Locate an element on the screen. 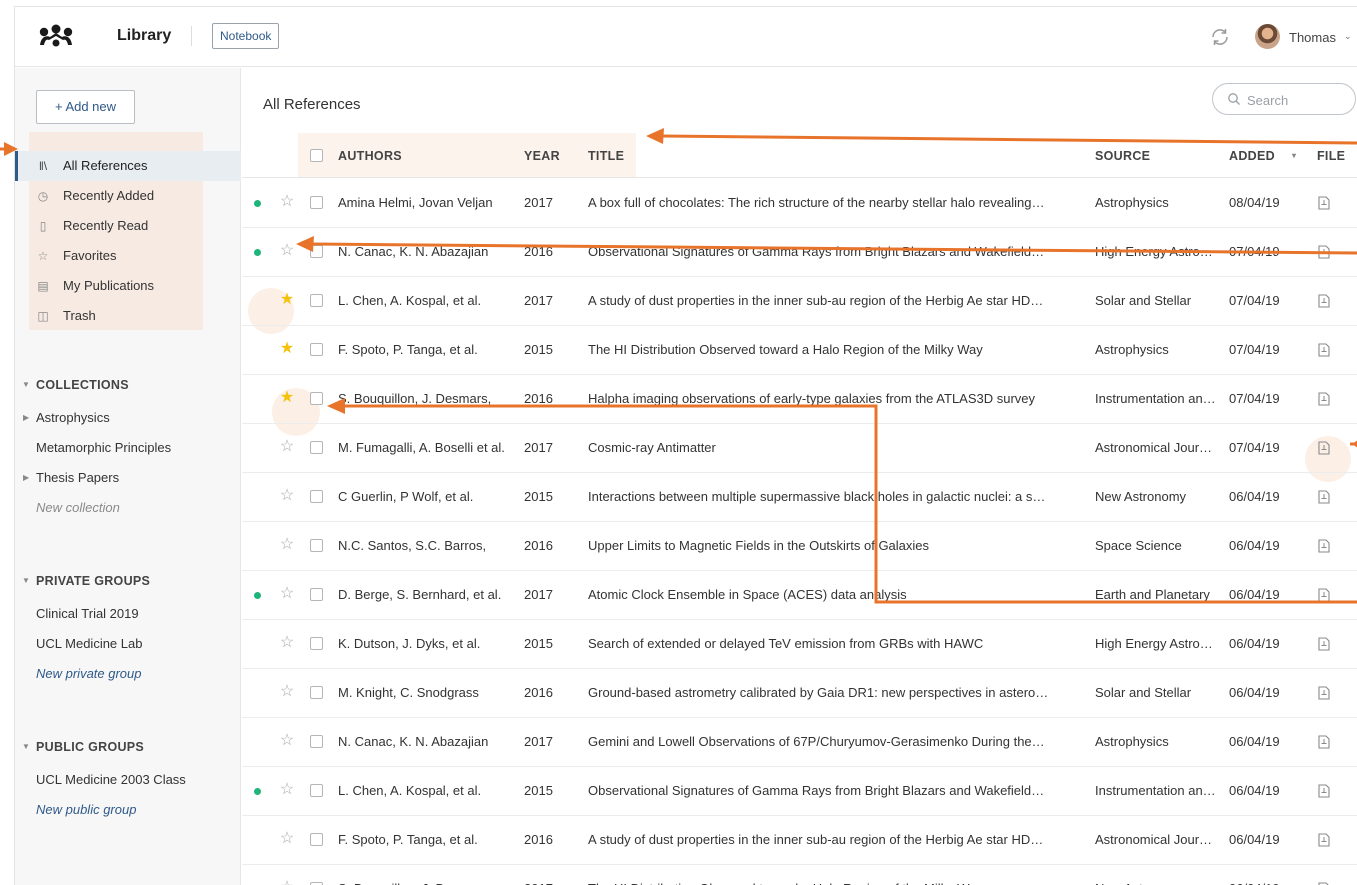  column-header-added: ADDED is located at coordinates (1252, 156).